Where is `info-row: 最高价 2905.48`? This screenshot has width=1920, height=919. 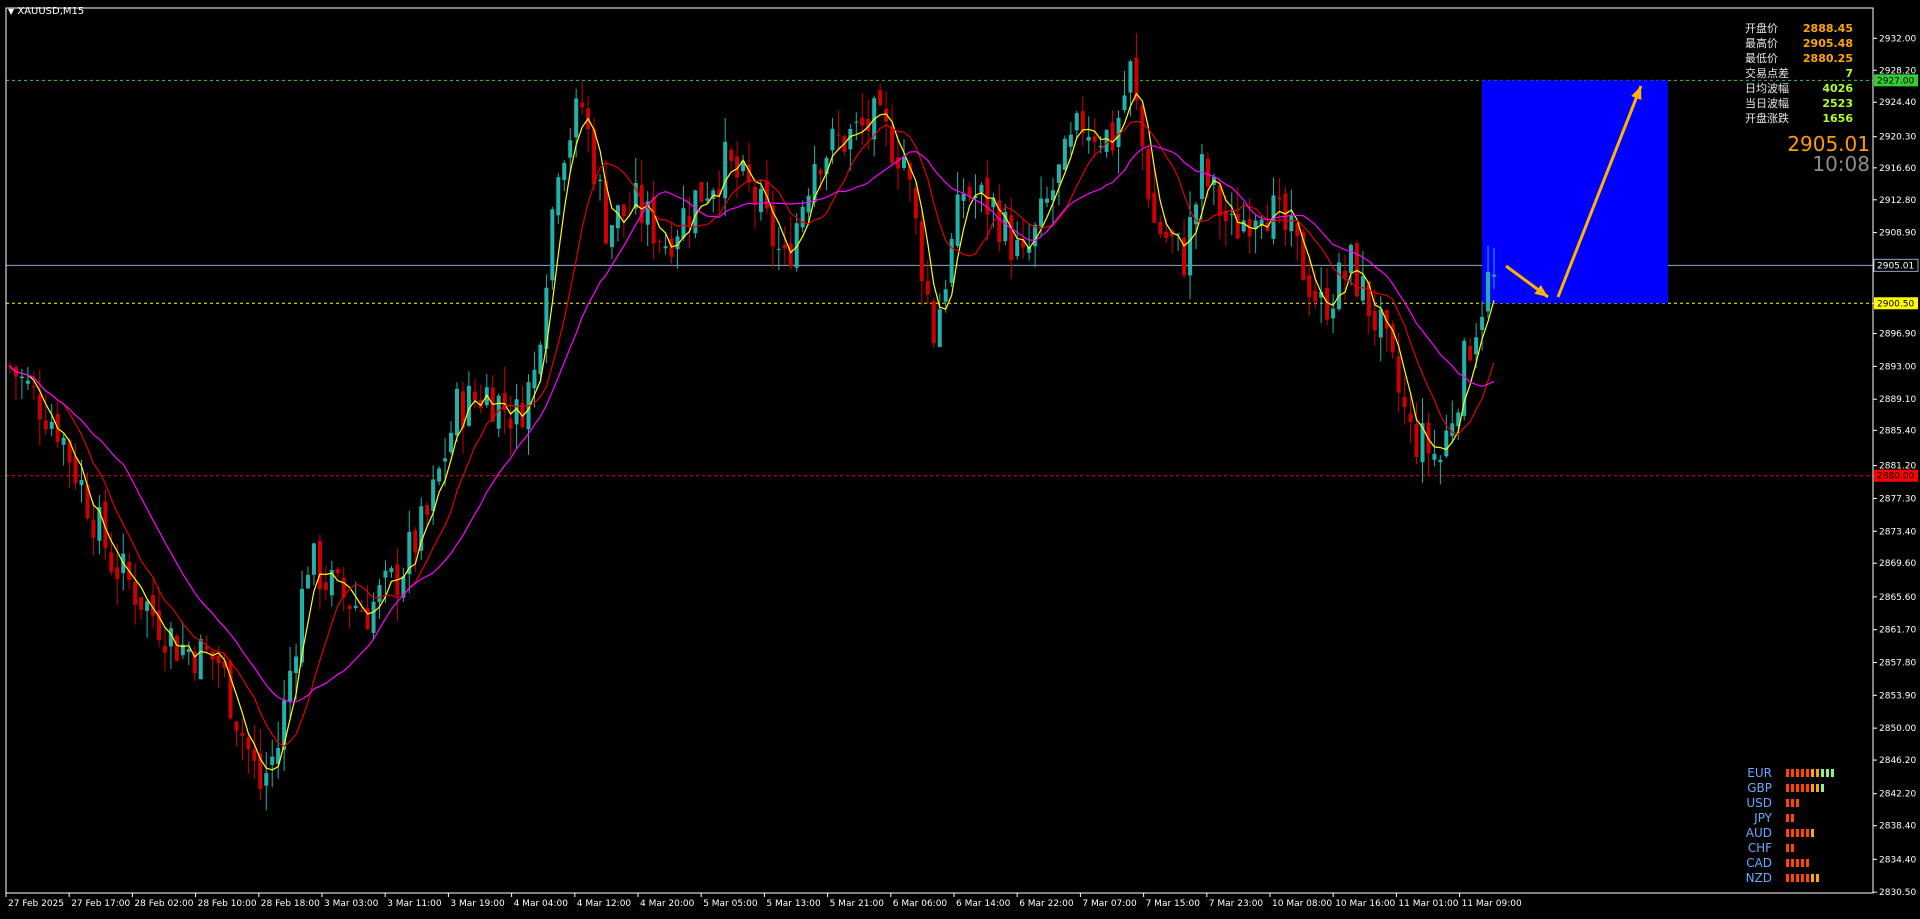
info-row: 最高价 2905.48 is located at coordinates (1799, 43).